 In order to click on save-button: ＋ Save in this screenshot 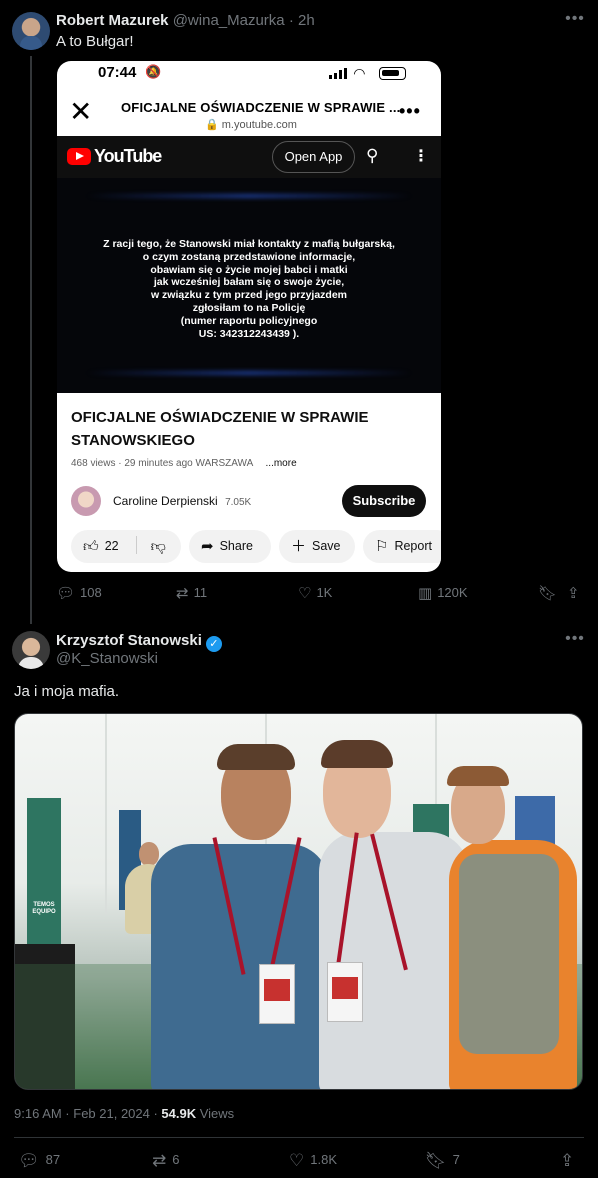, I will do `click(317, 546)`.